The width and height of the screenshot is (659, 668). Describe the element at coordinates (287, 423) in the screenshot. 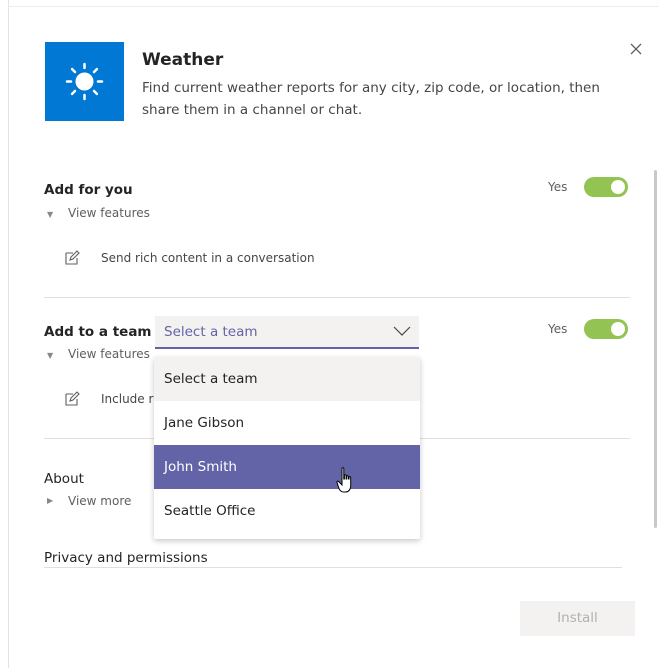

I see `team-option: Jane Gibson` at that location.